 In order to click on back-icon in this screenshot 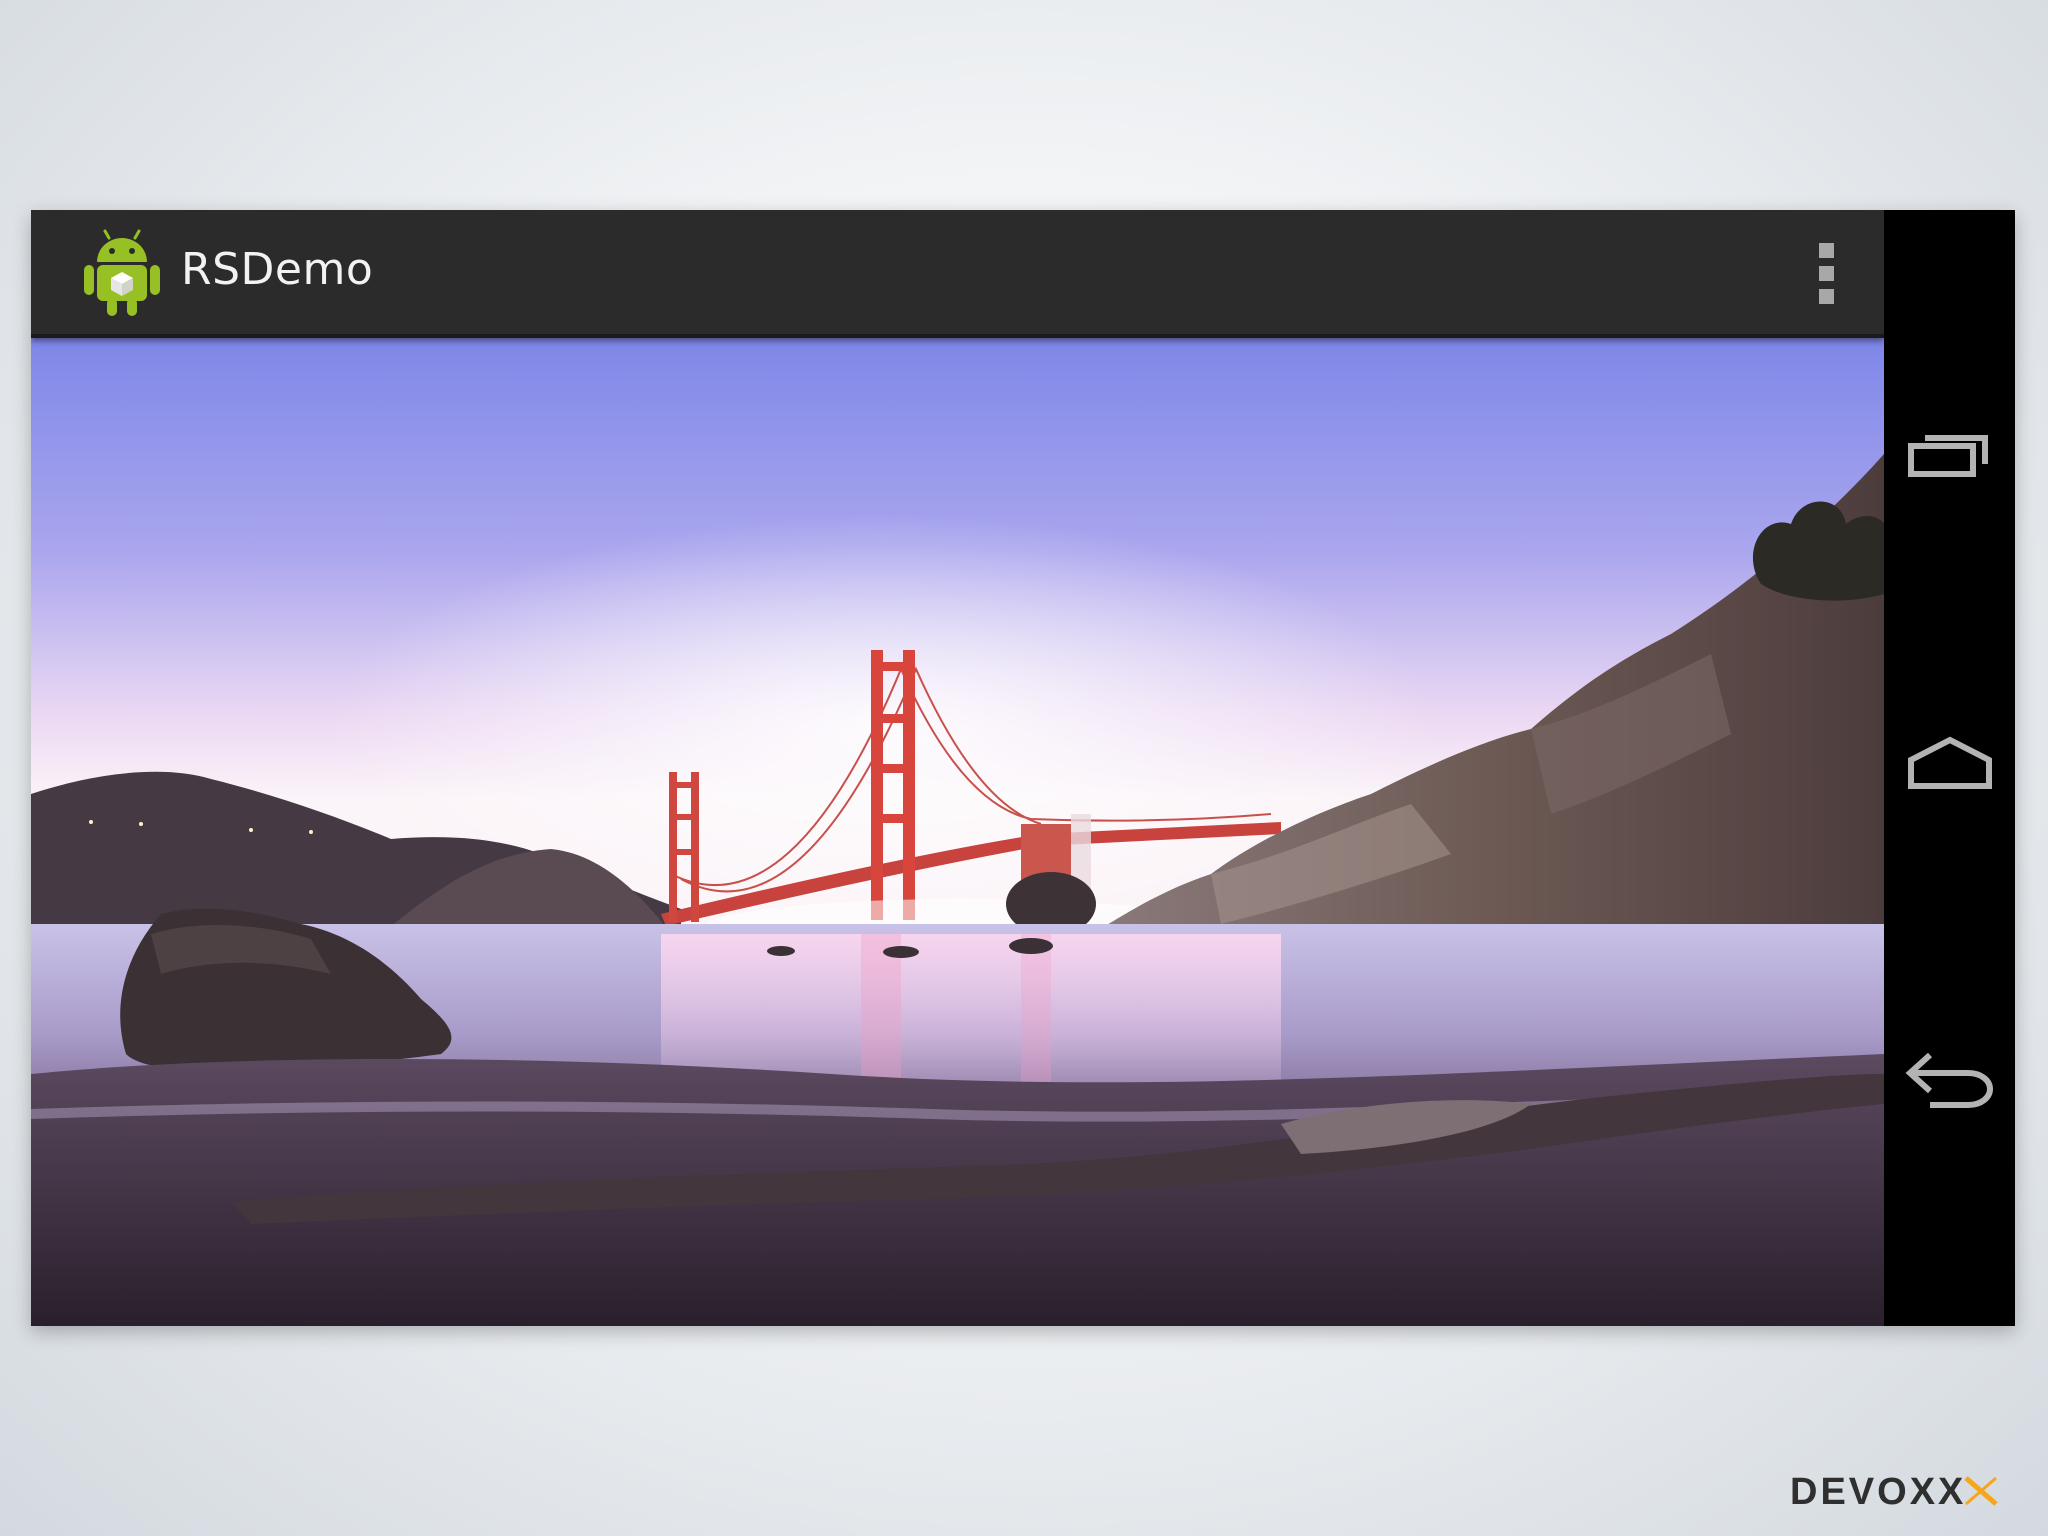, I will do `click(1949, 1080)`.